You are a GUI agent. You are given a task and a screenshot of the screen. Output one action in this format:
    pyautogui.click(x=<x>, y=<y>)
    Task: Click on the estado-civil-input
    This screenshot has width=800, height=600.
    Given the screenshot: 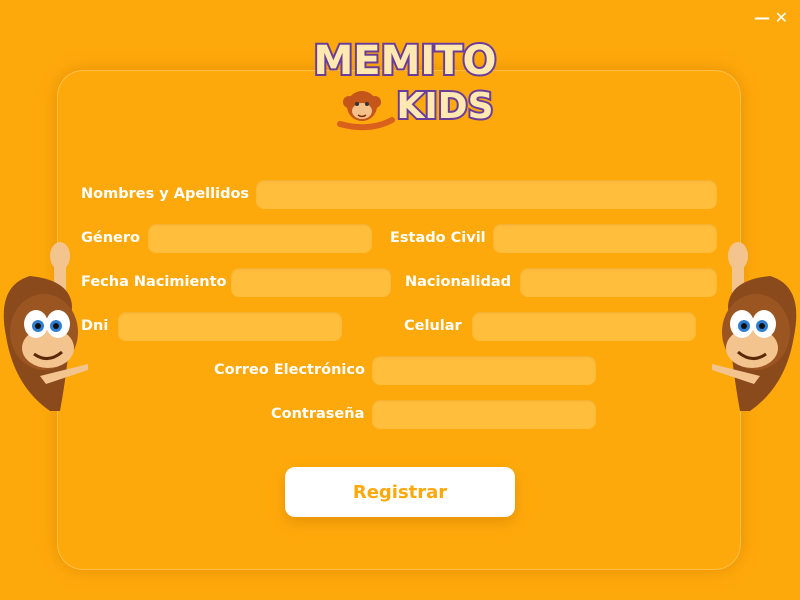 What is the action you would take?
    pyautogui.click(x=605, y=238)
    